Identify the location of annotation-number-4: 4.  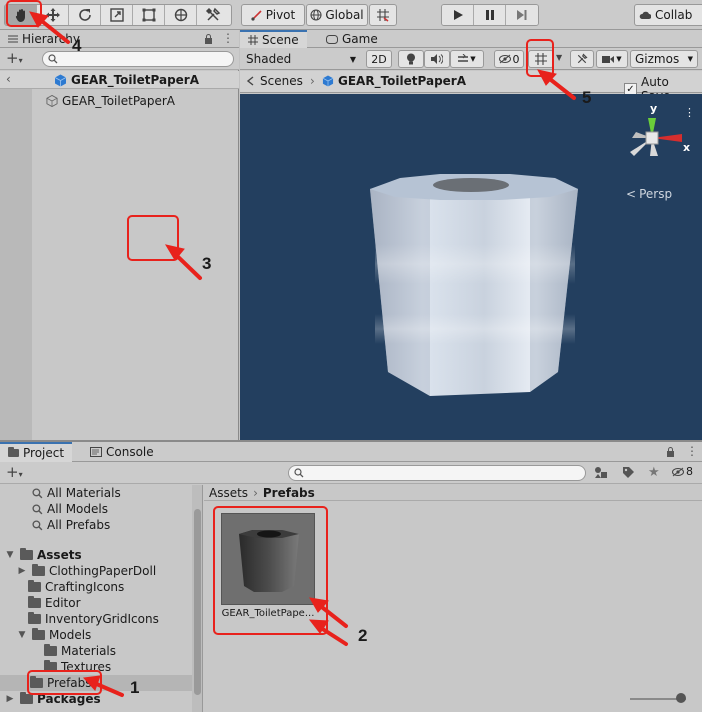
(77, 45).